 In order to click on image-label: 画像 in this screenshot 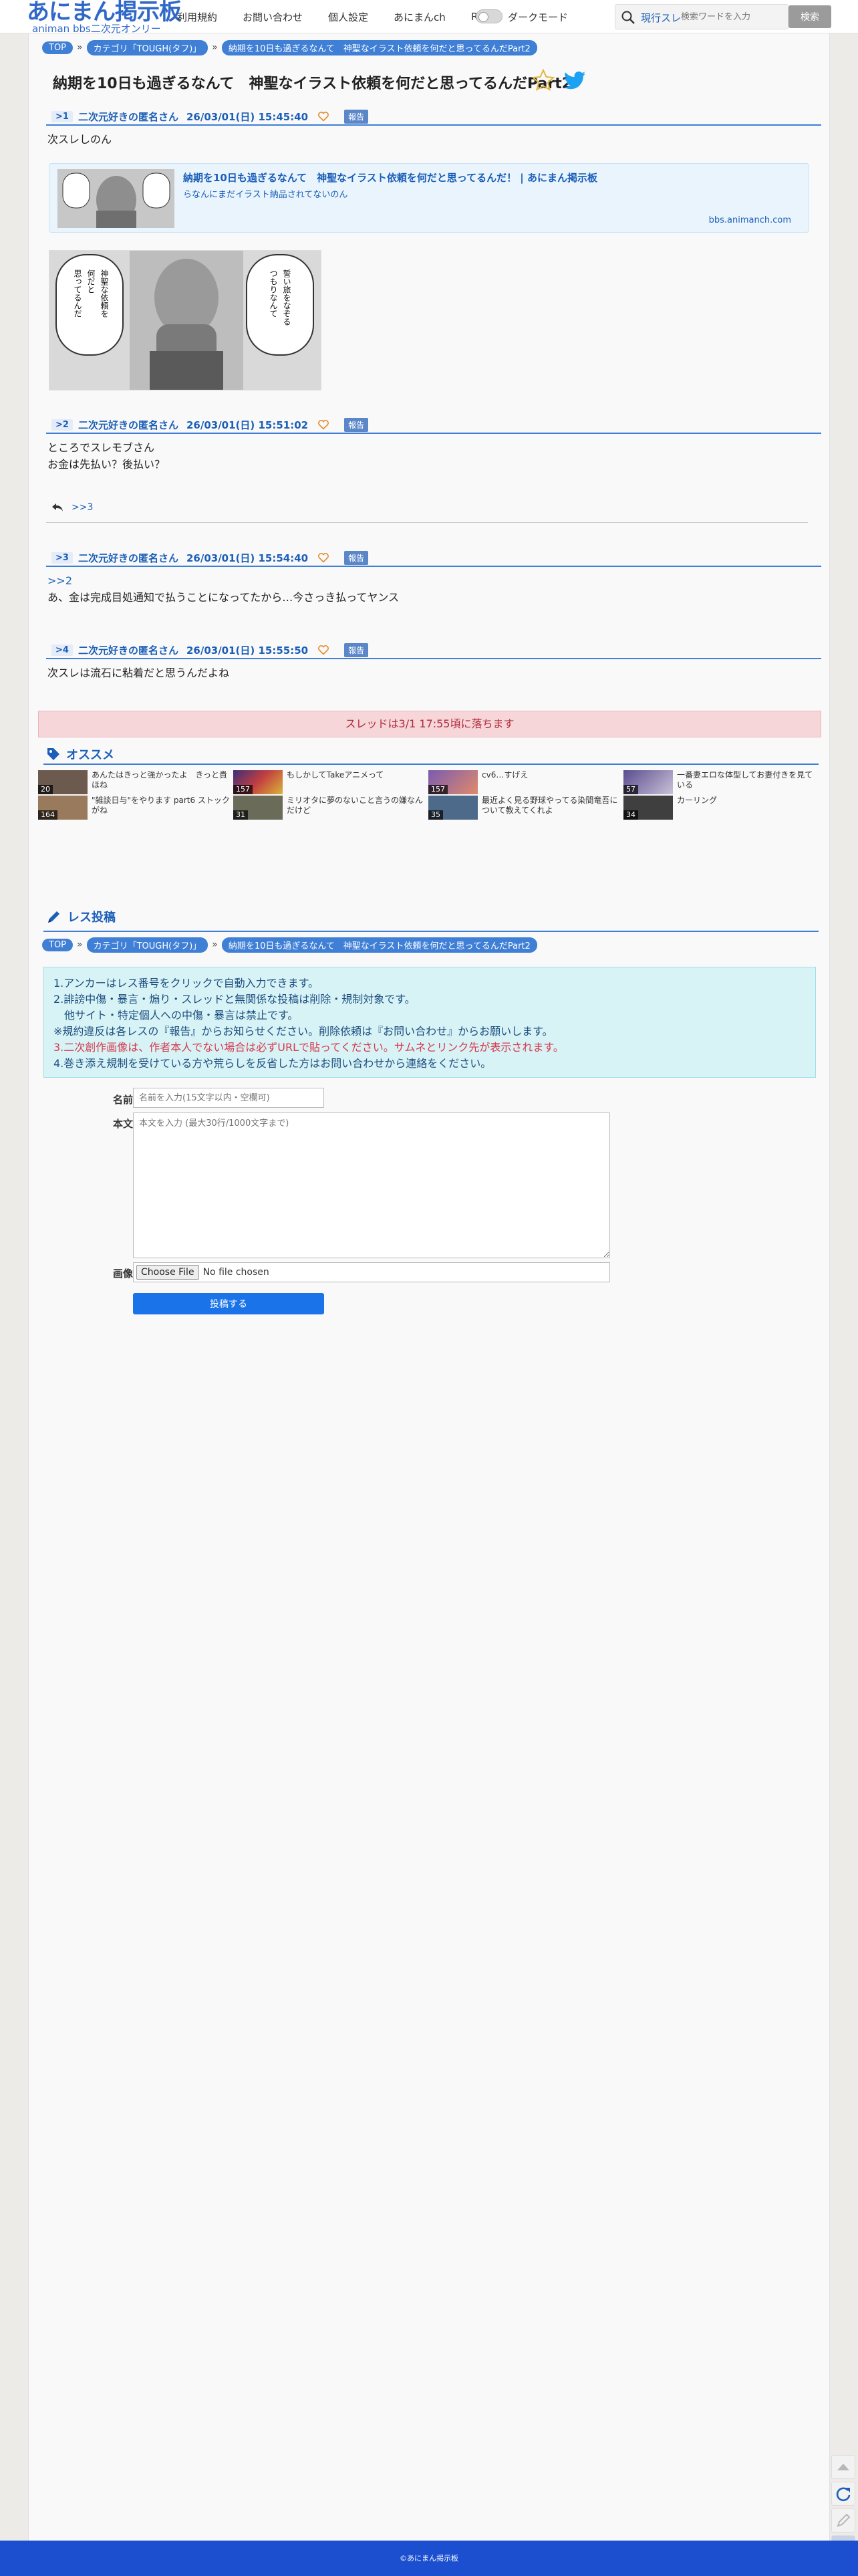, I will do `click(122, 1274)`.